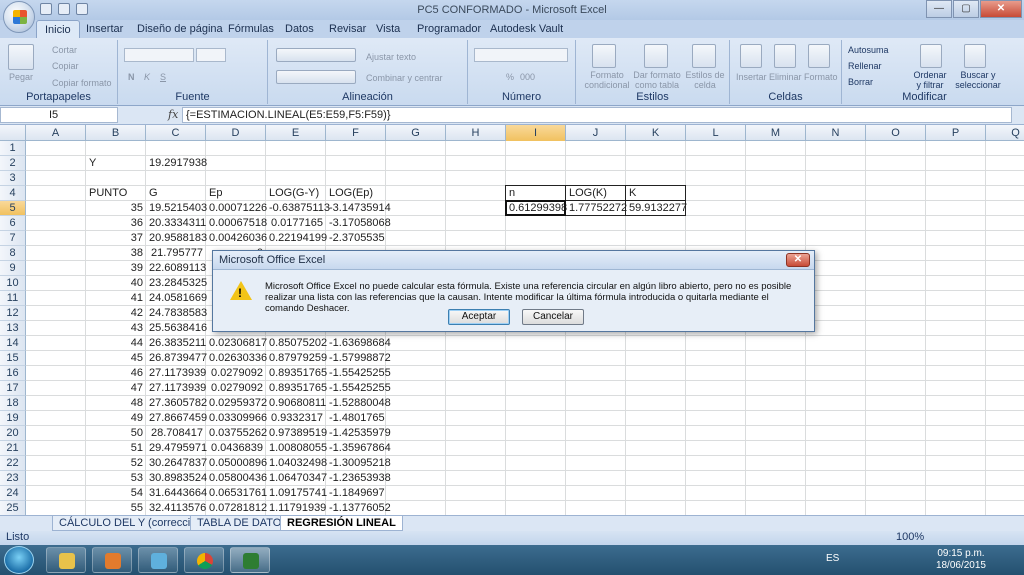  Describe the element at coordinates (13, 178) in the screenshot. I see `row-header-3: 3` at that location.